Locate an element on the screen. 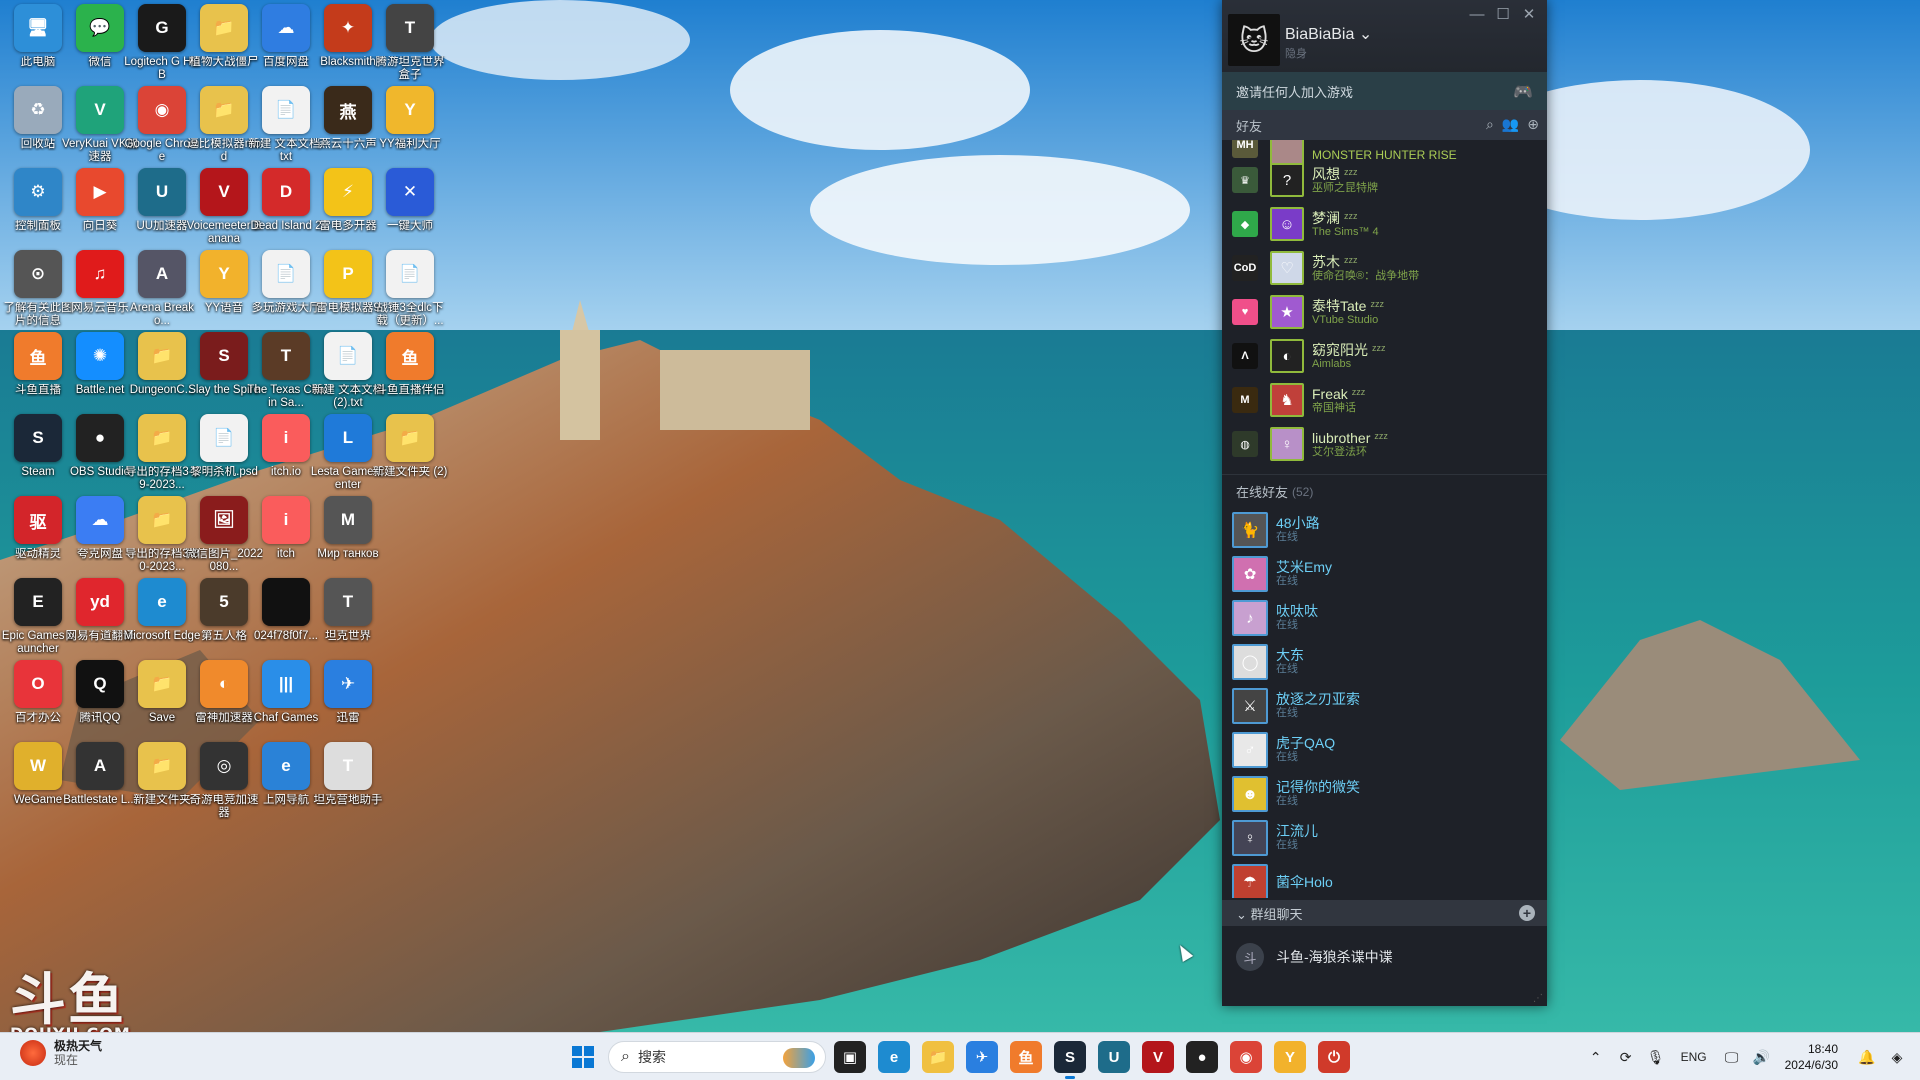 The width and height of the screenshot is (1920, 1080). language-indicator: ENG is located at coordinates (1694, 1057).